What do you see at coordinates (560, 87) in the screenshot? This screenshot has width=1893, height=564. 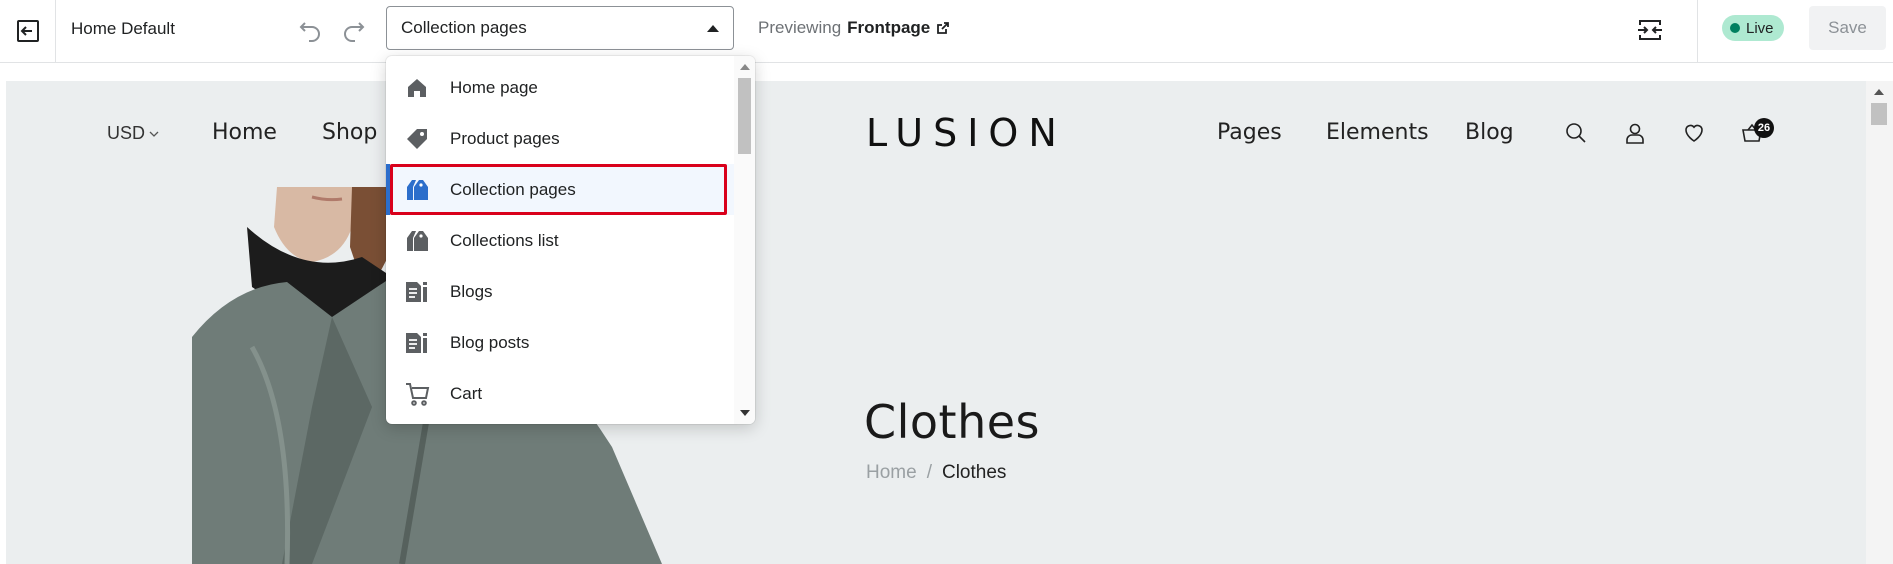 I see `dropdown-item-home-page: Home page` at bounding box center [560, 87].